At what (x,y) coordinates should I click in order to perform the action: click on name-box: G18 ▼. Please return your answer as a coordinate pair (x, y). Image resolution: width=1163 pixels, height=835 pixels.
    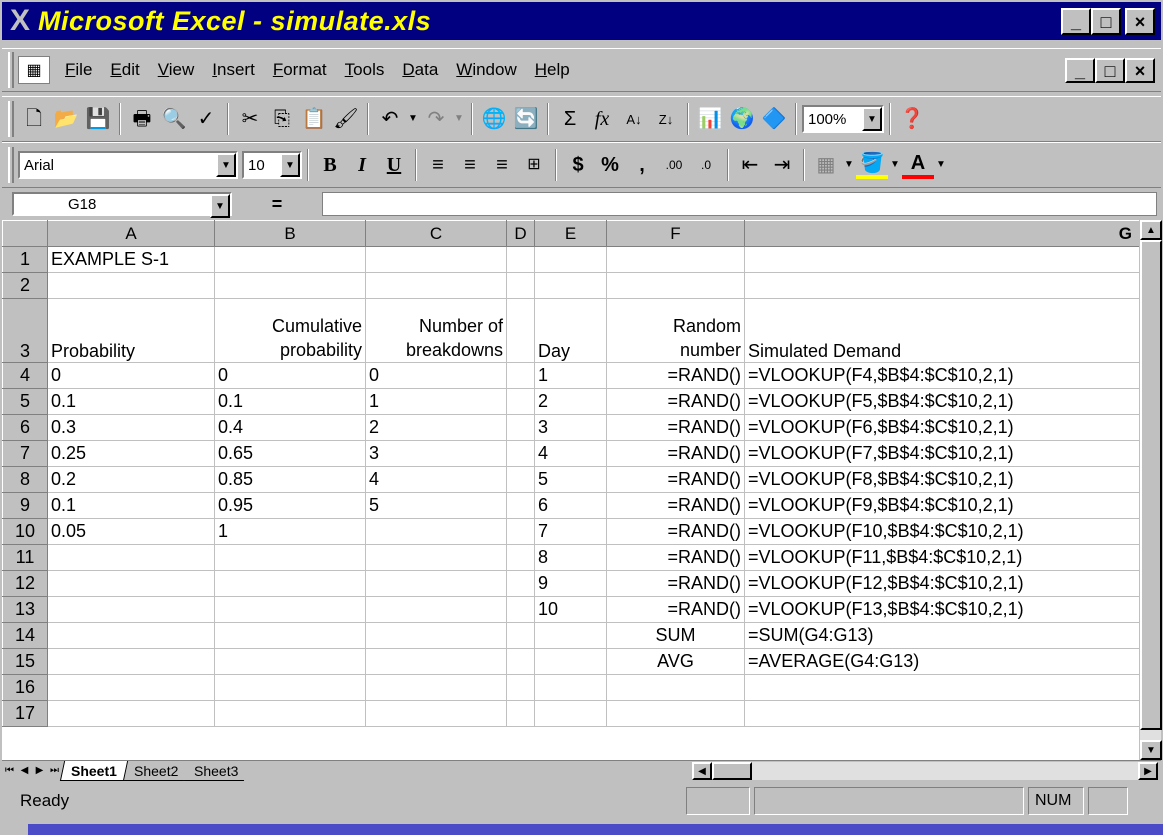
    Looking at the image, I should click on (122, 205).